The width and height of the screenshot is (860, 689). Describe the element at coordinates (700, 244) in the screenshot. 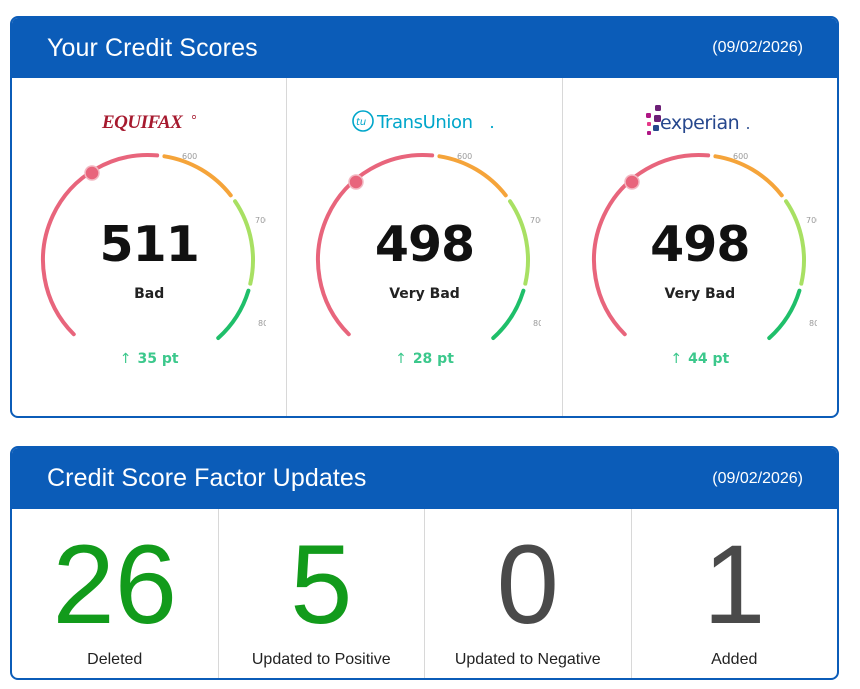

I see `score-value-experian: 498` at that location.